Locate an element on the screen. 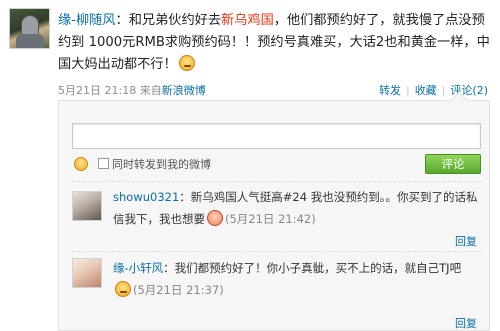  post-meta: 5月21日 21:18 来自新浪微博 is located at coordinates (132, 90).